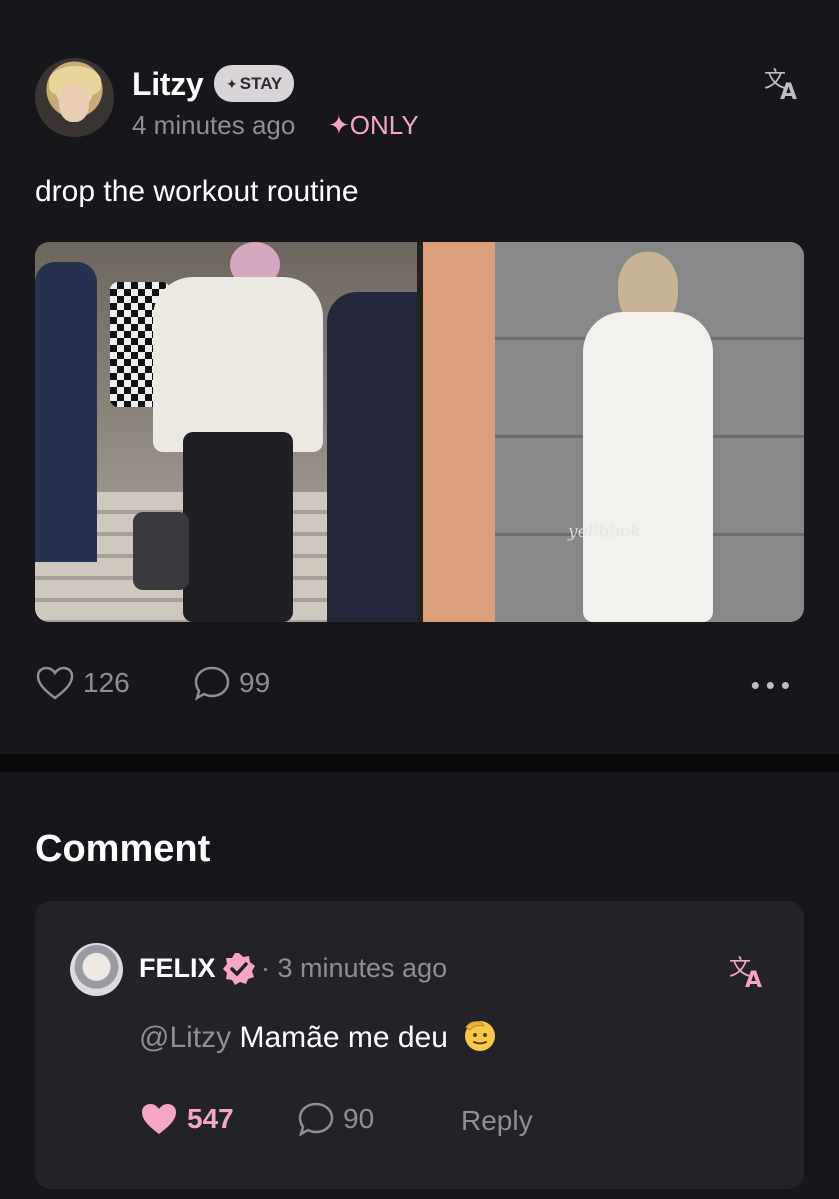 This screenshot has width=839, height=1199. Describe the element at coordinates (177, 968) in the screenshot. I see `commenter-name: FELIX` at that location.